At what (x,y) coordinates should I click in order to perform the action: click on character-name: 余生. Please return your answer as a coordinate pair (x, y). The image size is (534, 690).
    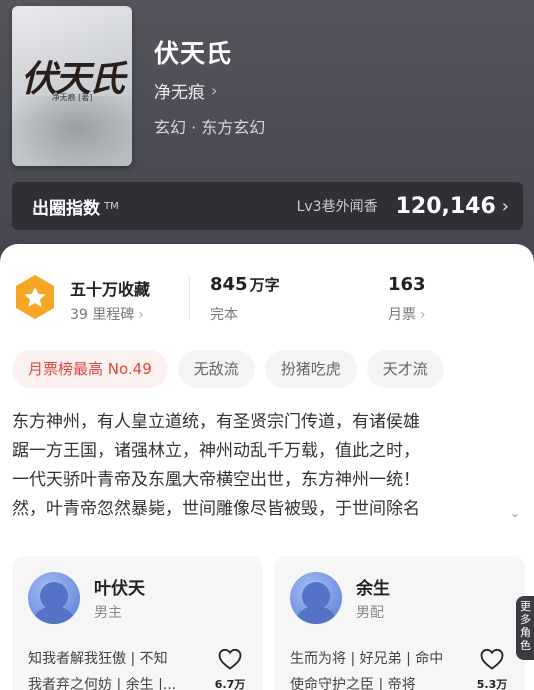
    Looking at the image, I should click on (373, 589).